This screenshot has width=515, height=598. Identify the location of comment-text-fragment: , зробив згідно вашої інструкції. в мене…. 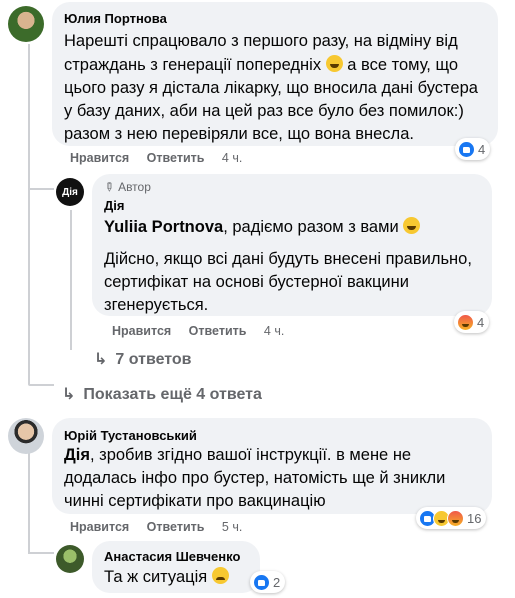
(250, 455).